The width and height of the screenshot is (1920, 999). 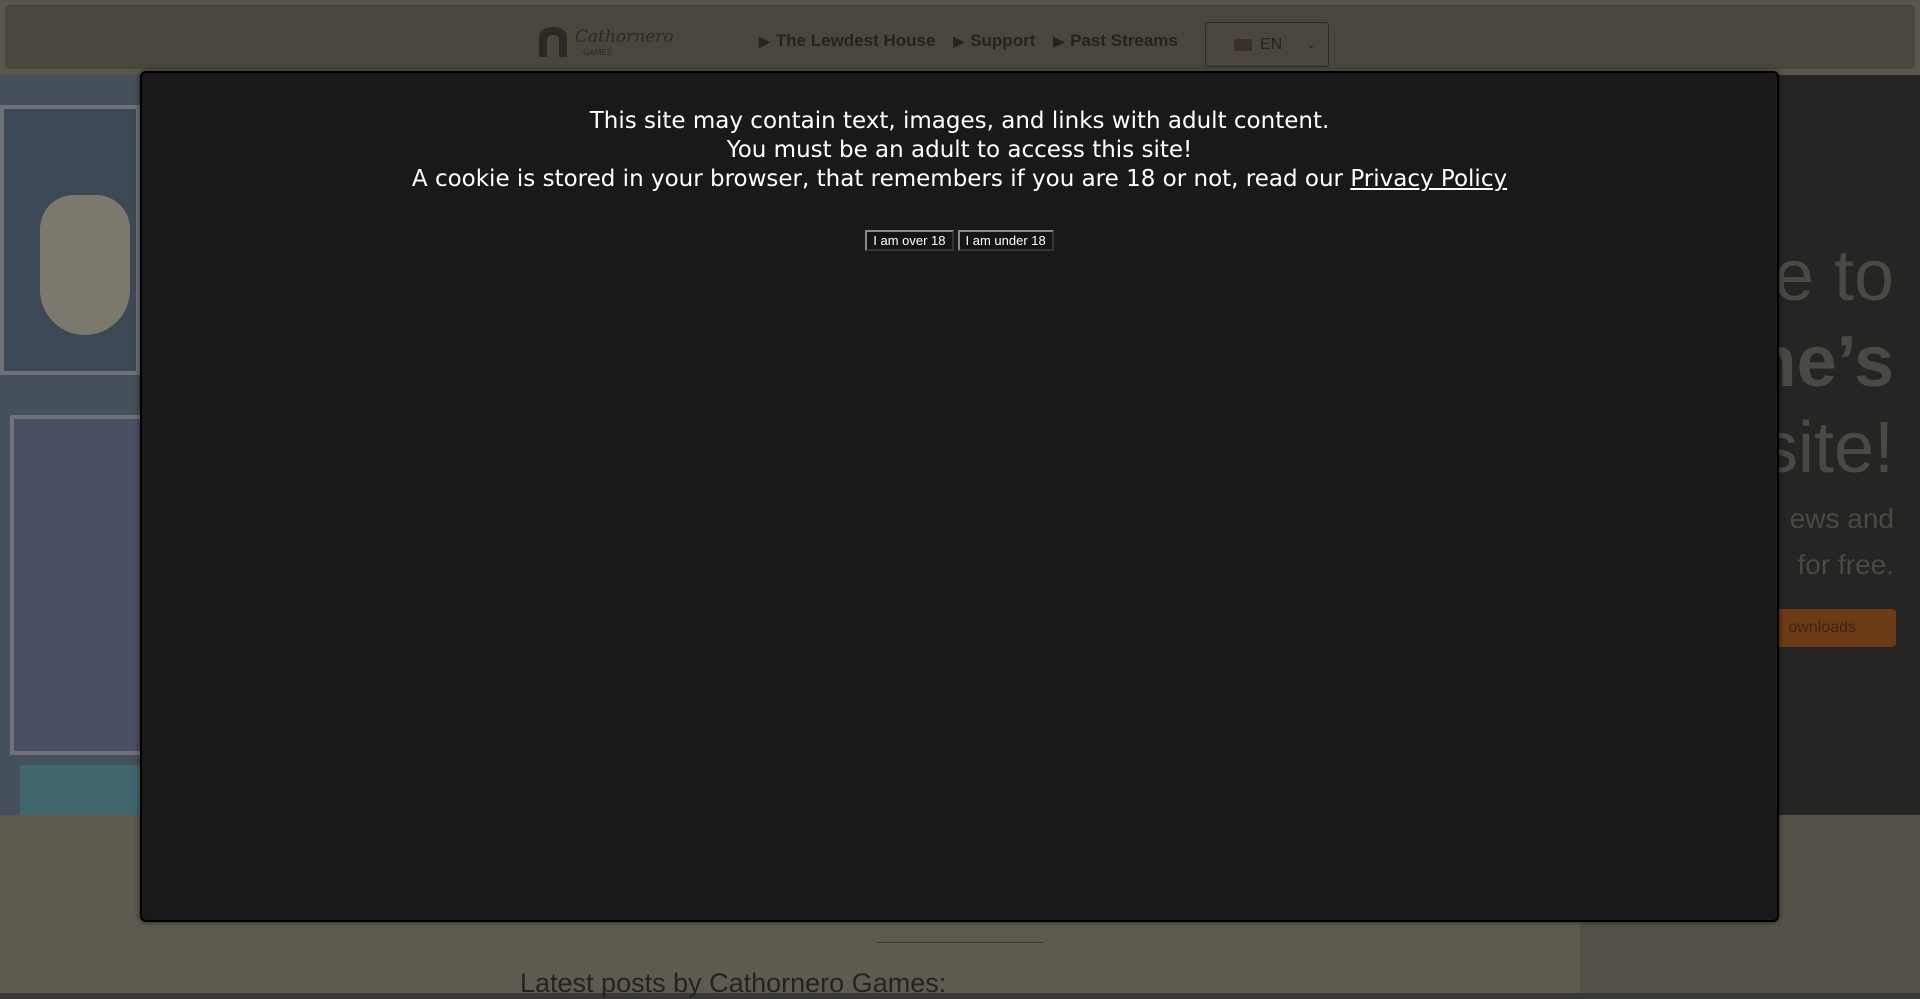 I want to click on over-18-button: I am over 18, so click(x=909, y=240).